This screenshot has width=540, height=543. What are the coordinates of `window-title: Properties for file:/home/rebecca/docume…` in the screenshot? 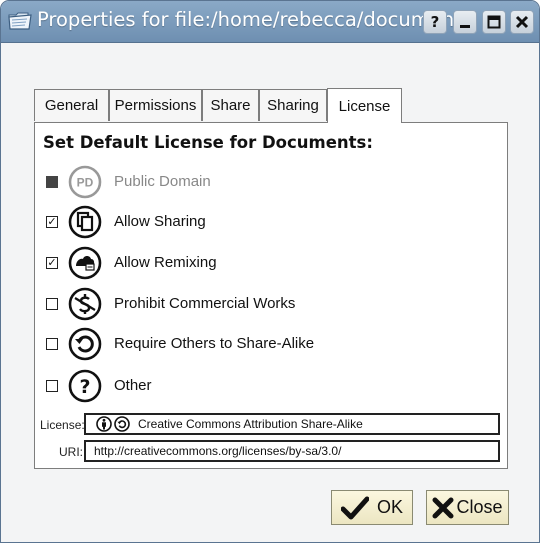 It's located at (254, 19).